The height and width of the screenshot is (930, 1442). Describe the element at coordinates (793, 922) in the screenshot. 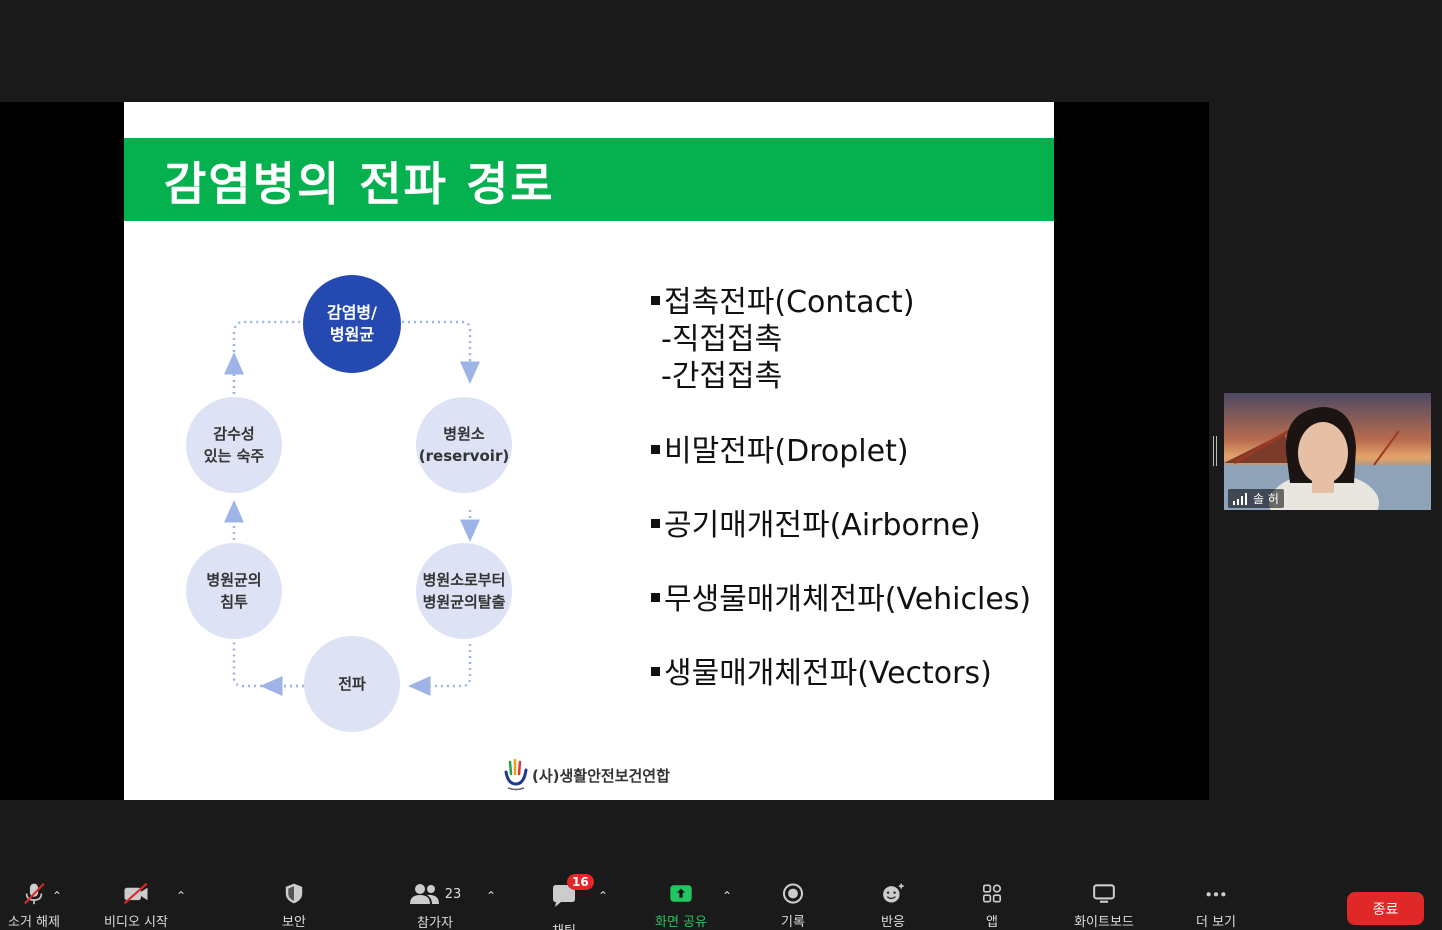

I see `record-label: 기록` at that location.